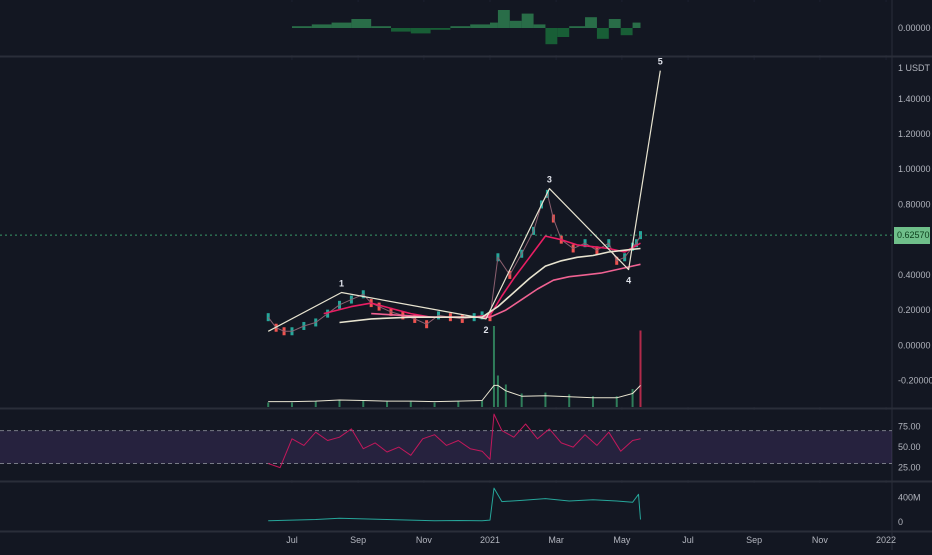  I want to click on pane-vol, so click(446, 506).